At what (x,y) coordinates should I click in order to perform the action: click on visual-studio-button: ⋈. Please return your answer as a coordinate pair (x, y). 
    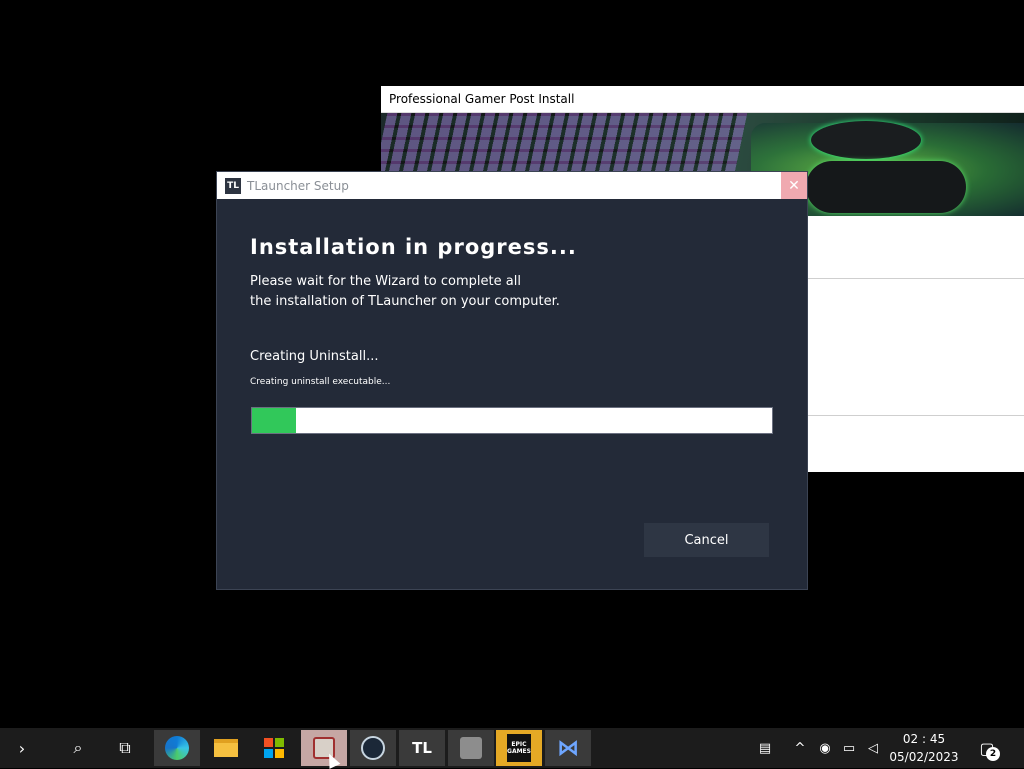
    Looking at the image, I should click on (568, 748).